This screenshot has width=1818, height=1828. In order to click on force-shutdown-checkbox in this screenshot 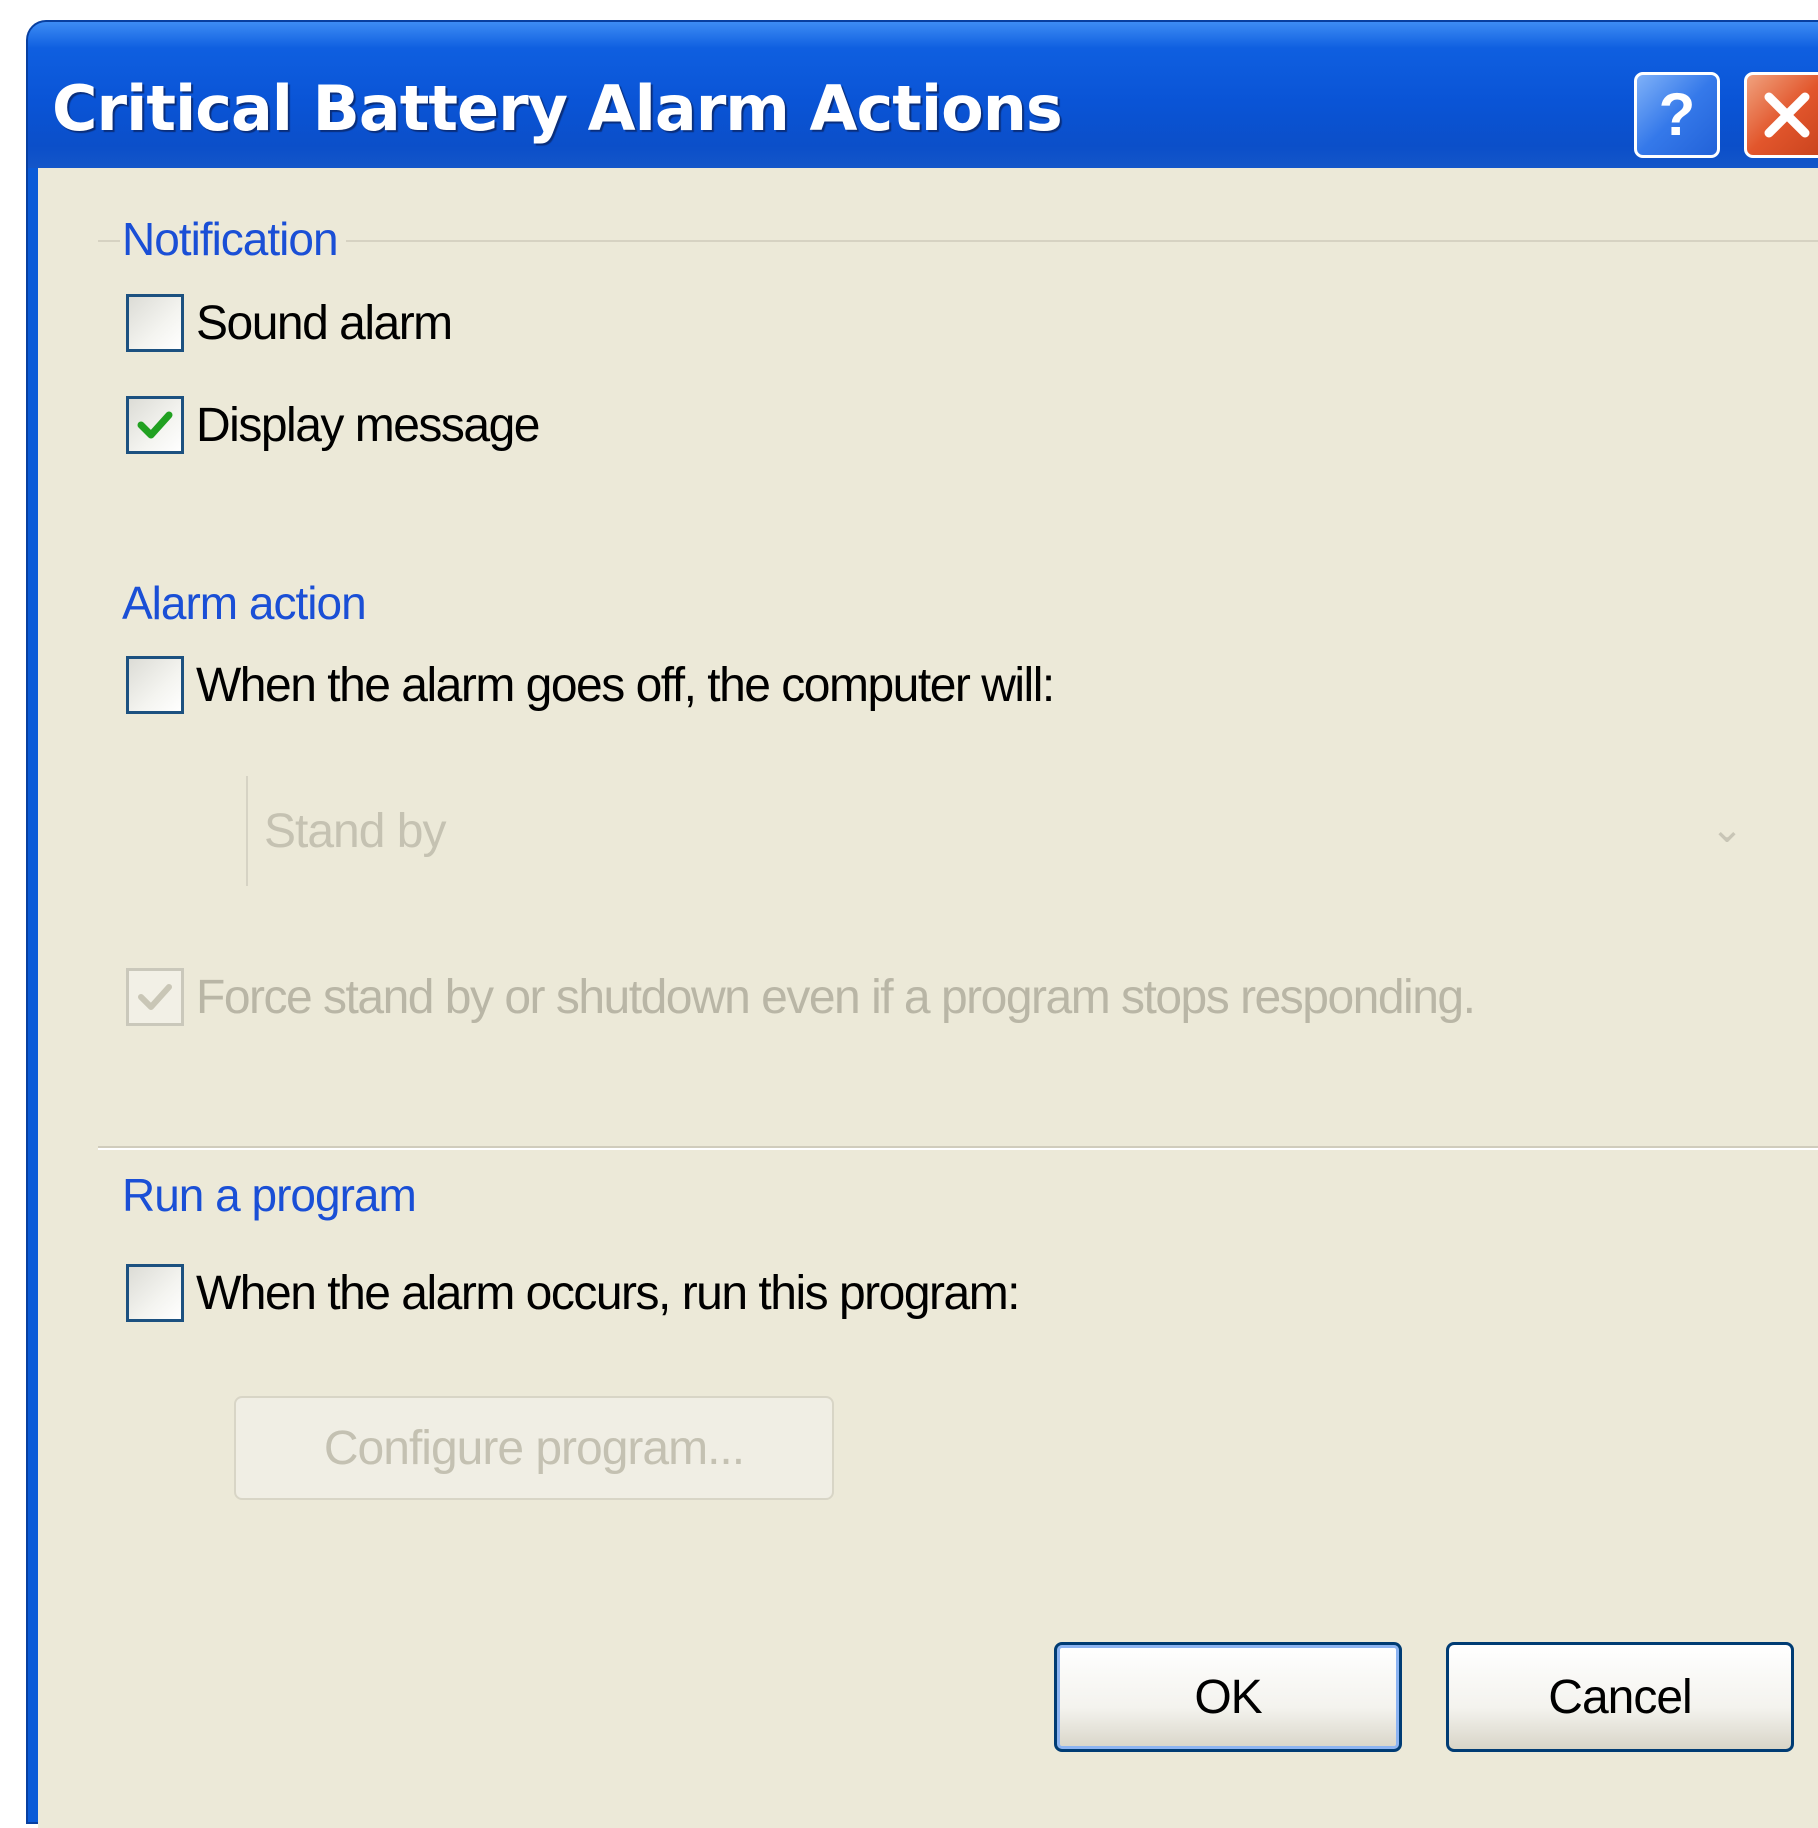, I will do `click(155, 997)`.